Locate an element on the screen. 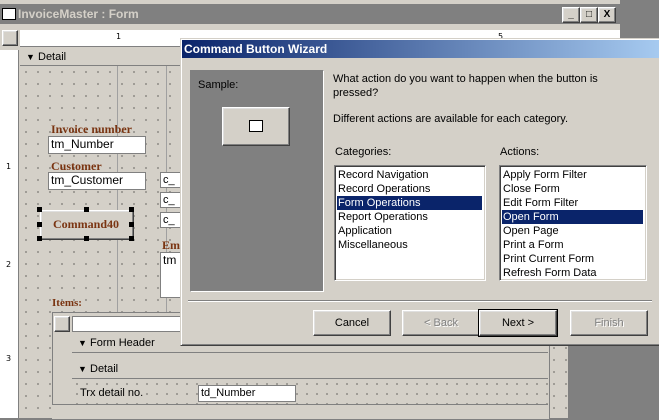  vruler-mark-1: 1 is located at coordinates (9, 166).